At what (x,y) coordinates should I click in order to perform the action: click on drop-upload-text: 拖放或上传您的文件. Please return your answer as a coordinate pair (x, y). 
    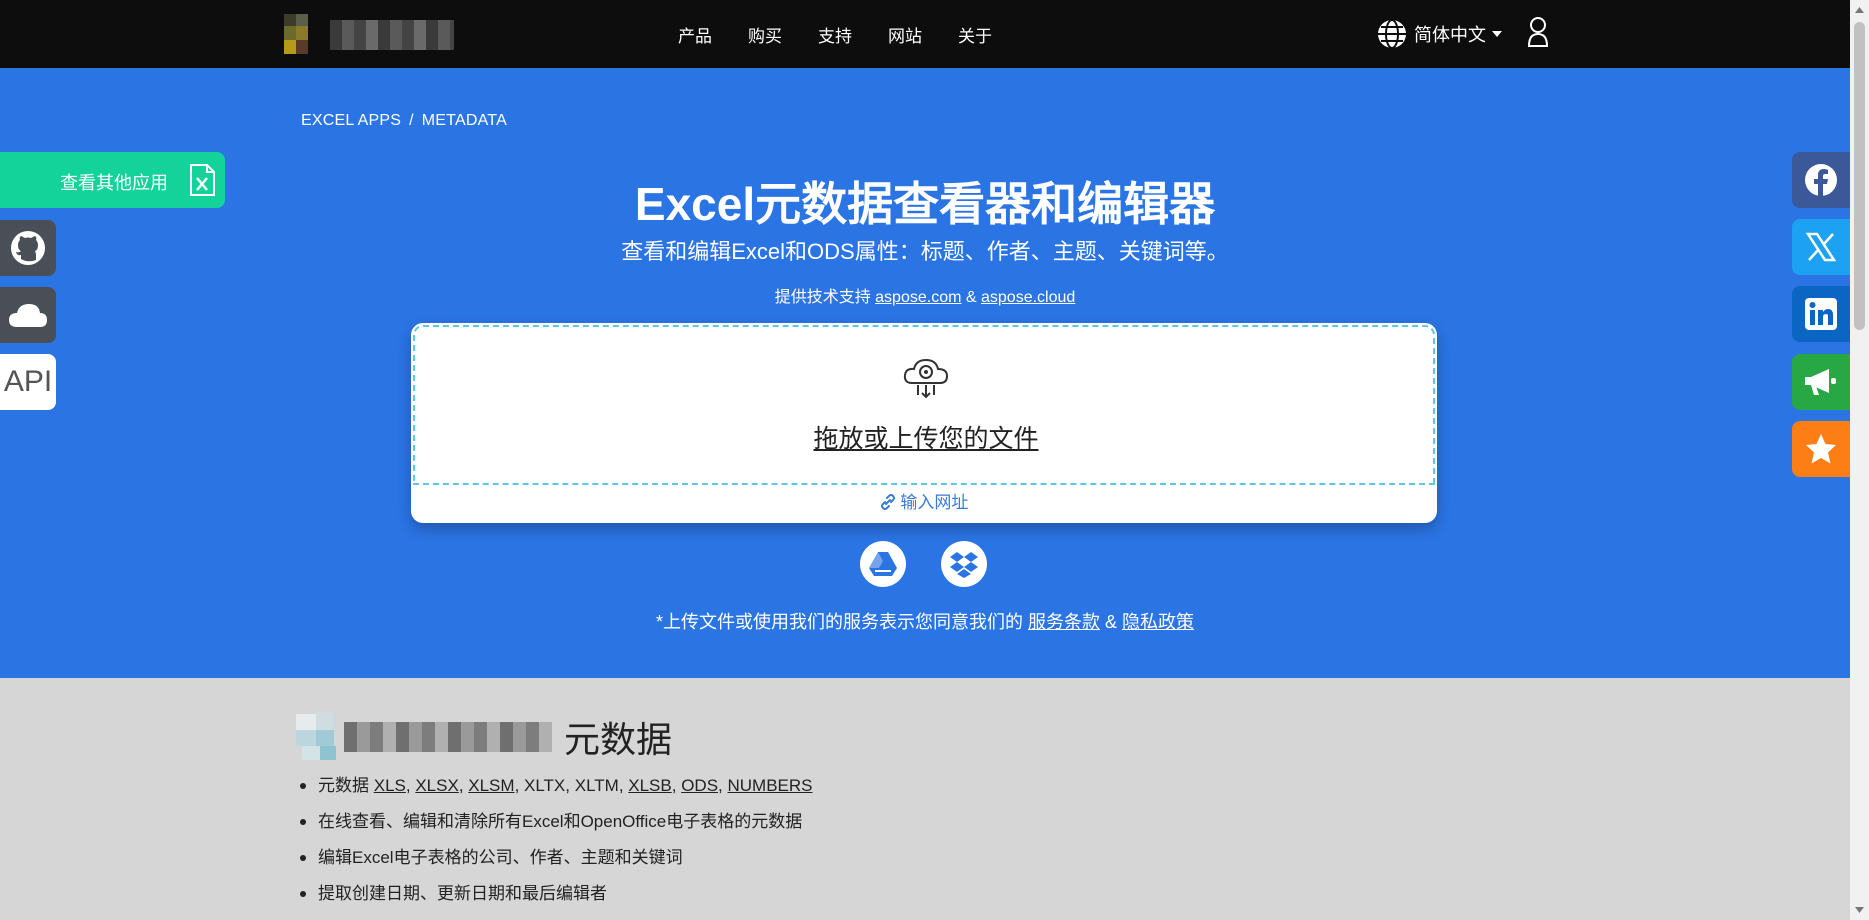
    Looking at the image, I should click on (926, 437).